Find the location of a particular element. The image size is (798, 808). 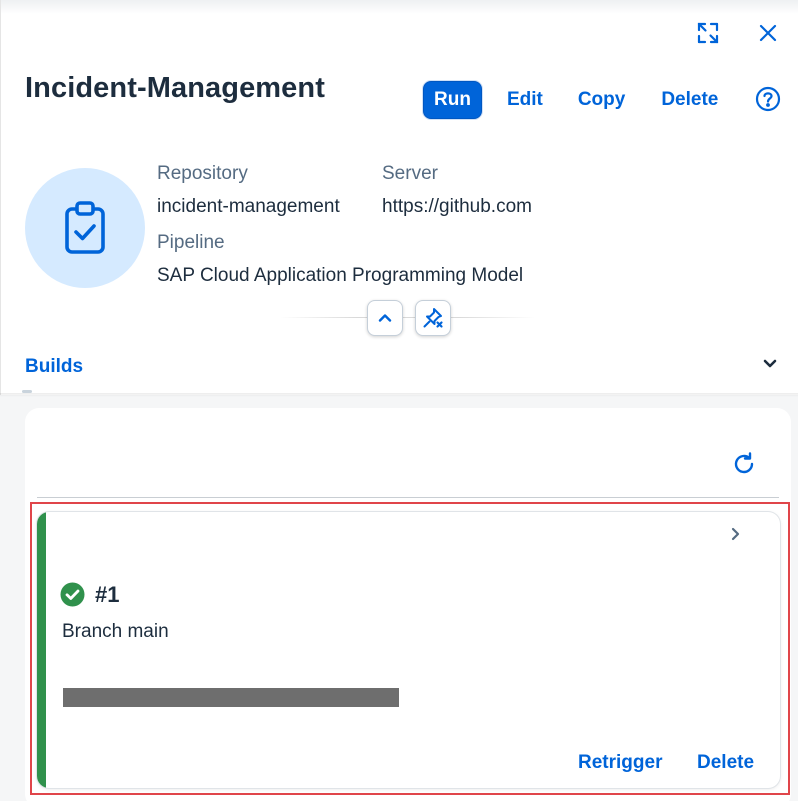

delete-button: Delete is located at coordinates (689, 100).